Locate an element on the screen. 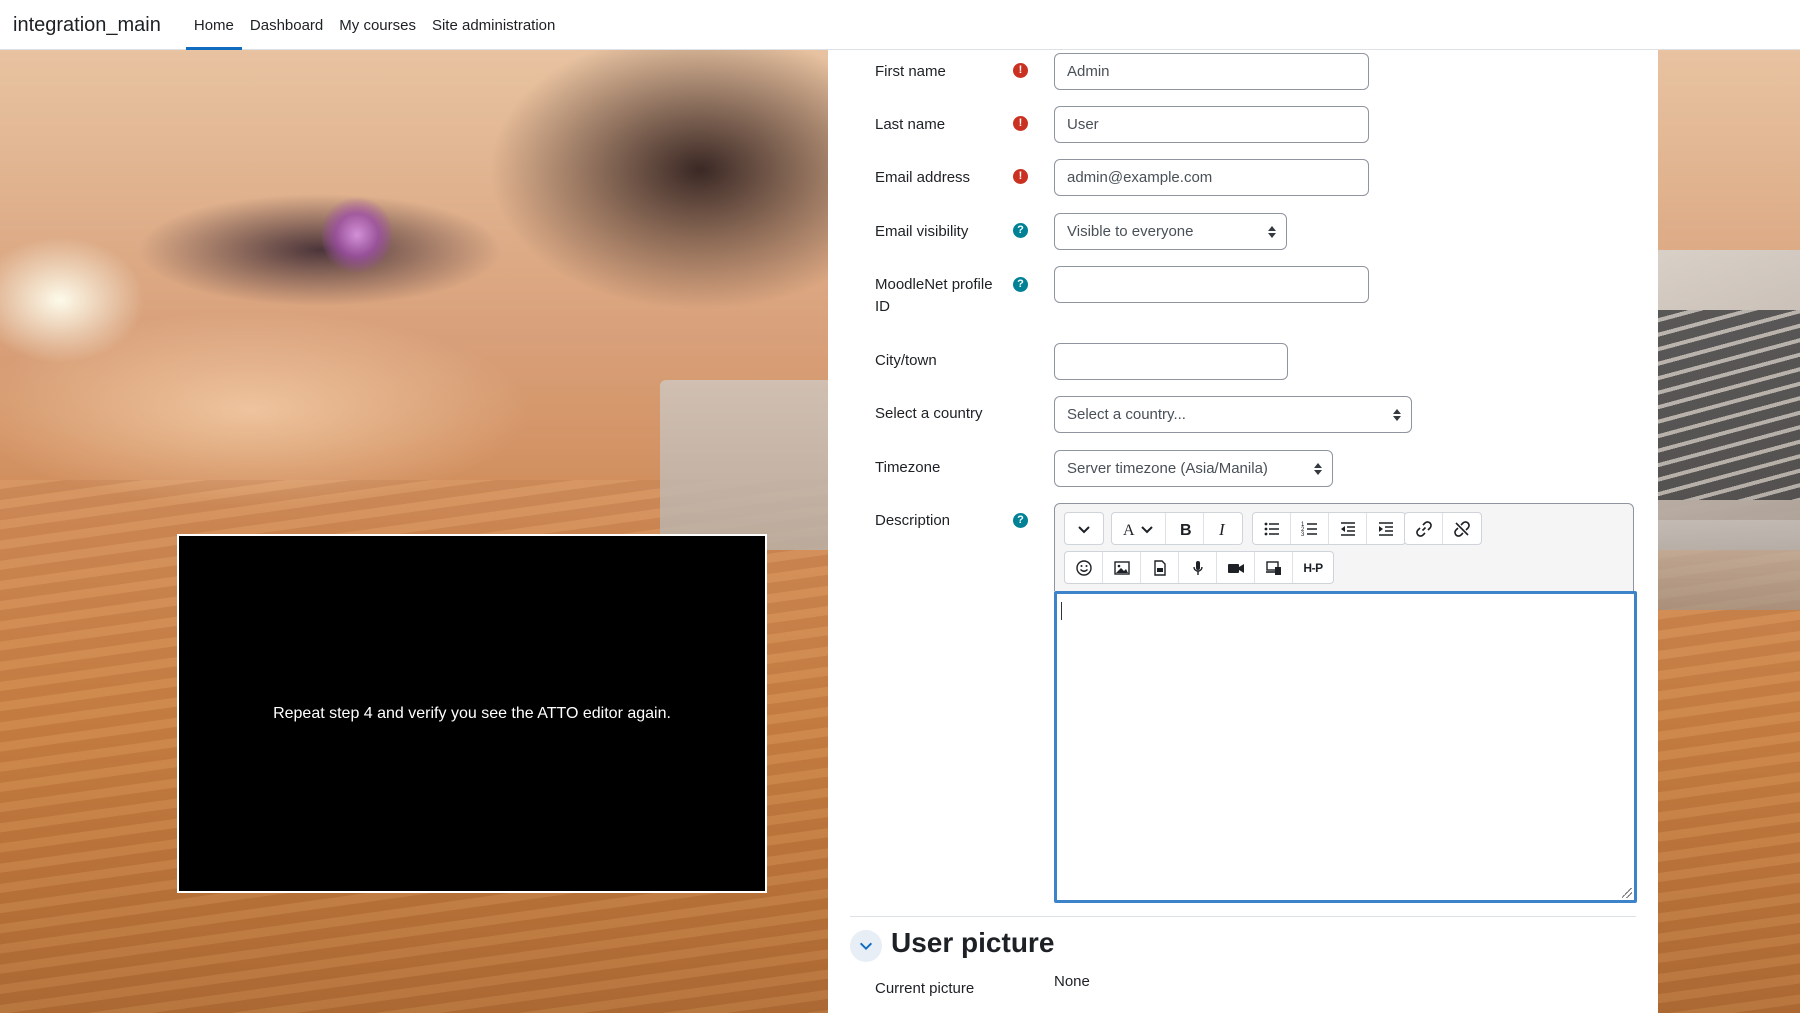 The height and width of the screenshot is (1013, 1800). record-audio-icon is located at coordinates (1198, 567).